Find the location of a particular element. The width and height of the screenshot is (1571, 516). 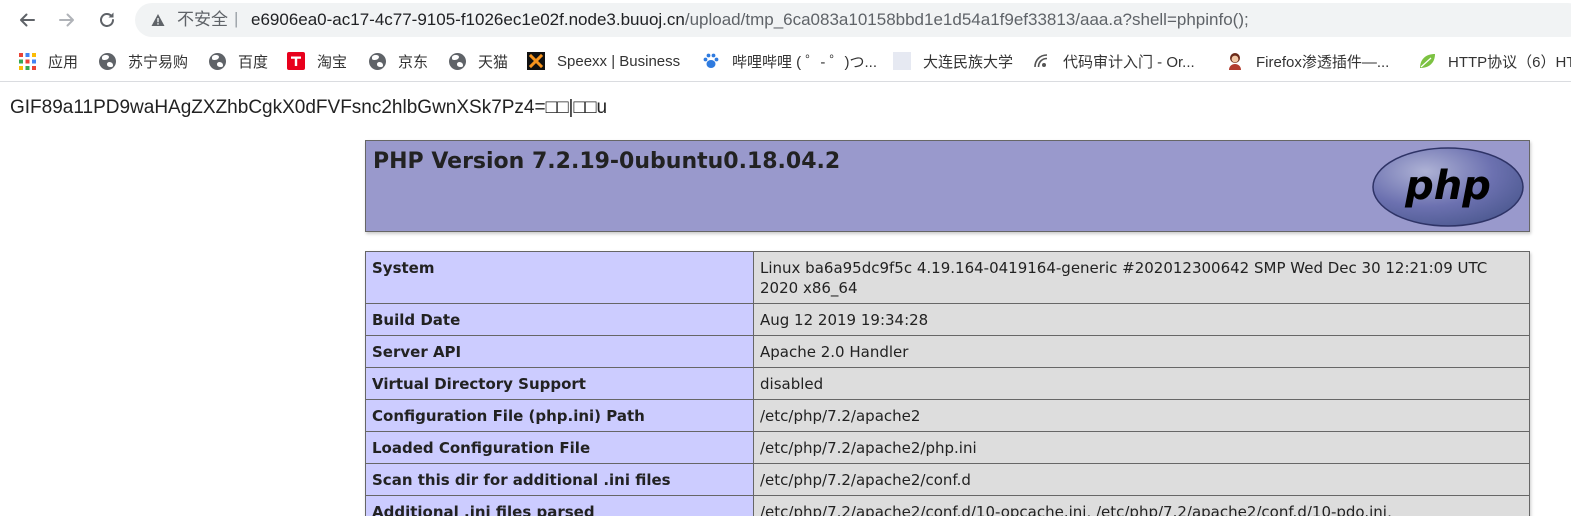

back-arrow-icon is located at coordinates (27, 20).